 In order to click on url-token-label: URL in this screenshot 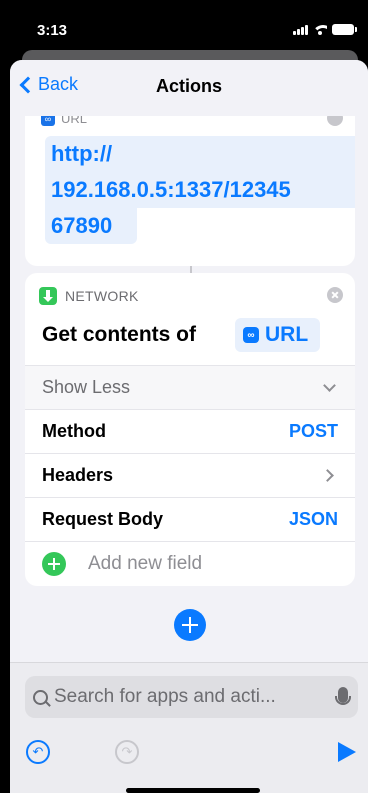, I will do `click(287, 334)`.